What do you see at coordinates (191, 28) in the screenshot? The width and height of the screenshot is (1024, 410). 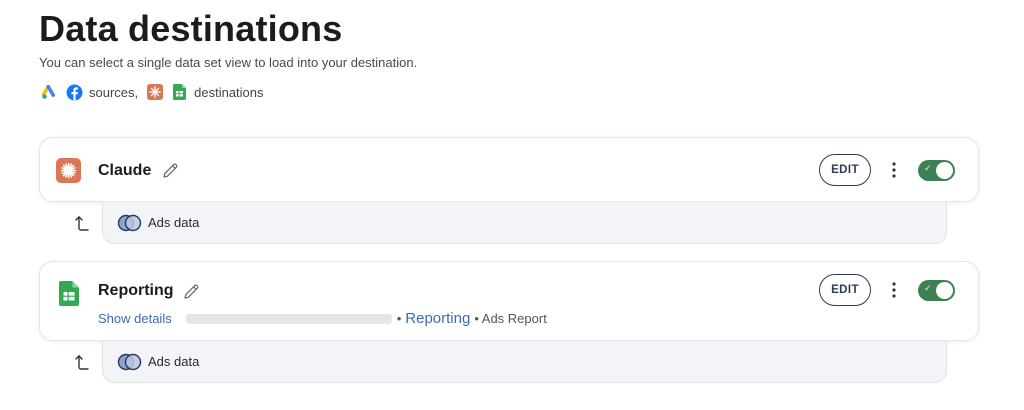 I see `page-title: Data destinations` at bounding box center [191, 28].